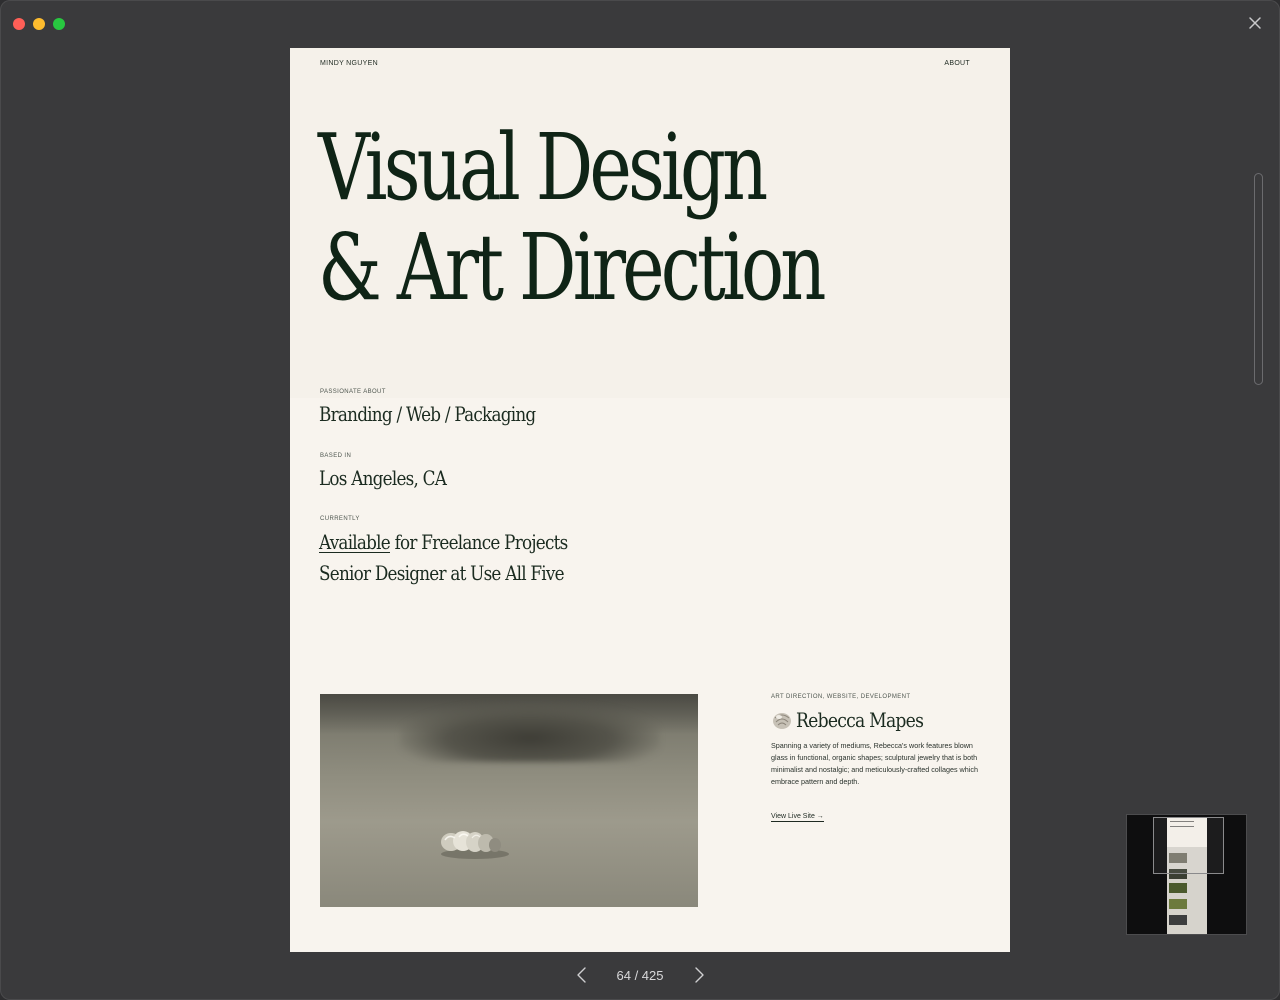 The image size is (1280, 1000). Describe the element at coordinates (509, 800) in the screenshot. I see `project-image` at that location.